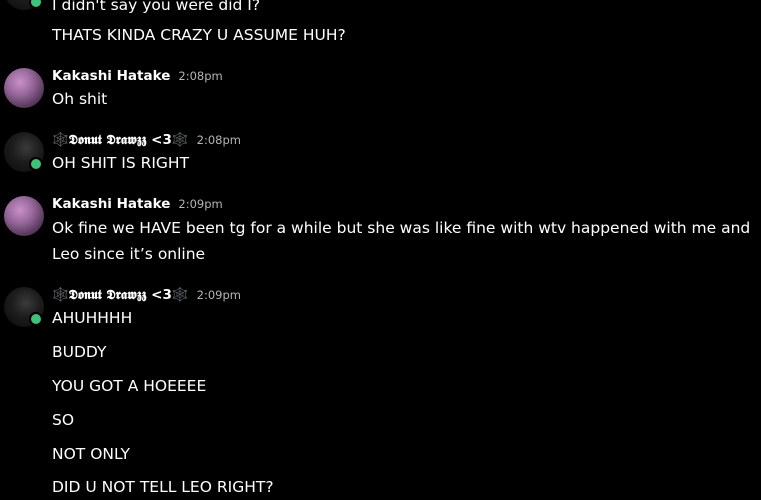 The width and height of the screenshot is (761, 500). What do you see at coordinates (199, 35) in the screenshot?
I see `message-text: THATS KINDA CRAZY U ASSUME HUH?` at bounding box center [199, 35].